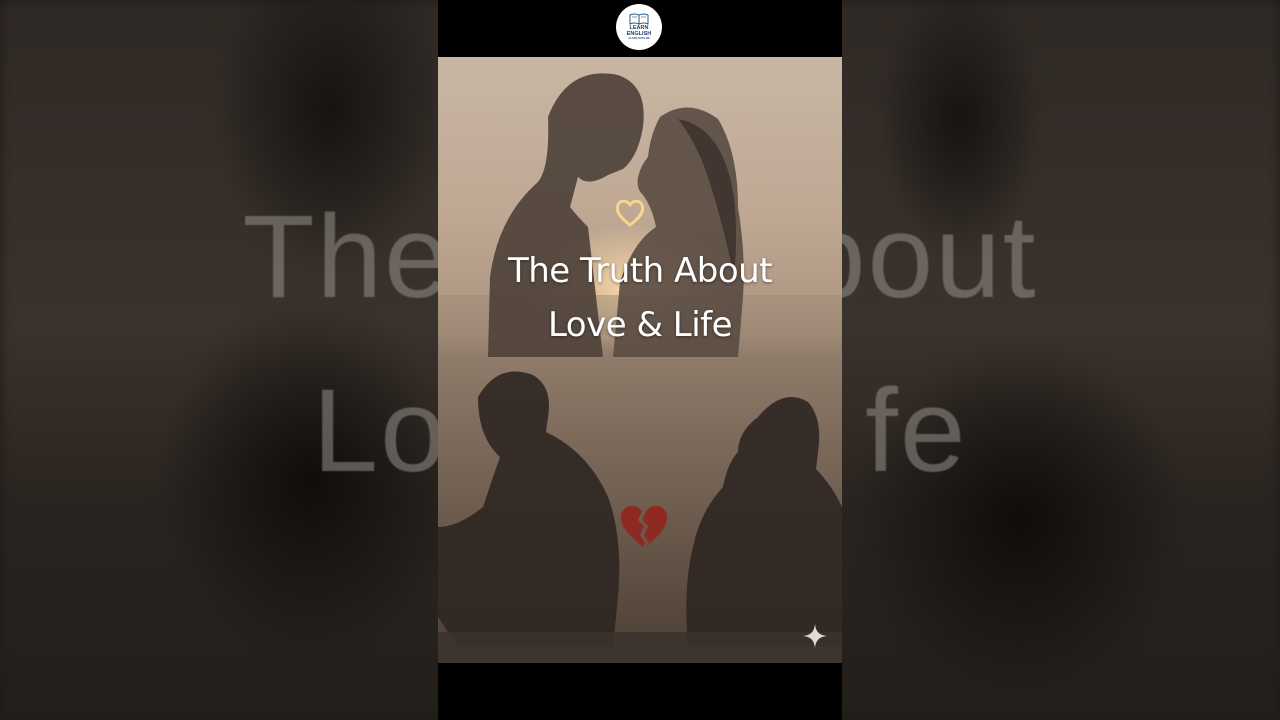  What do you see at coordinates (815, 636) in the screenshot?
I see `sparkle-icon` at bounding box center [815, 636].